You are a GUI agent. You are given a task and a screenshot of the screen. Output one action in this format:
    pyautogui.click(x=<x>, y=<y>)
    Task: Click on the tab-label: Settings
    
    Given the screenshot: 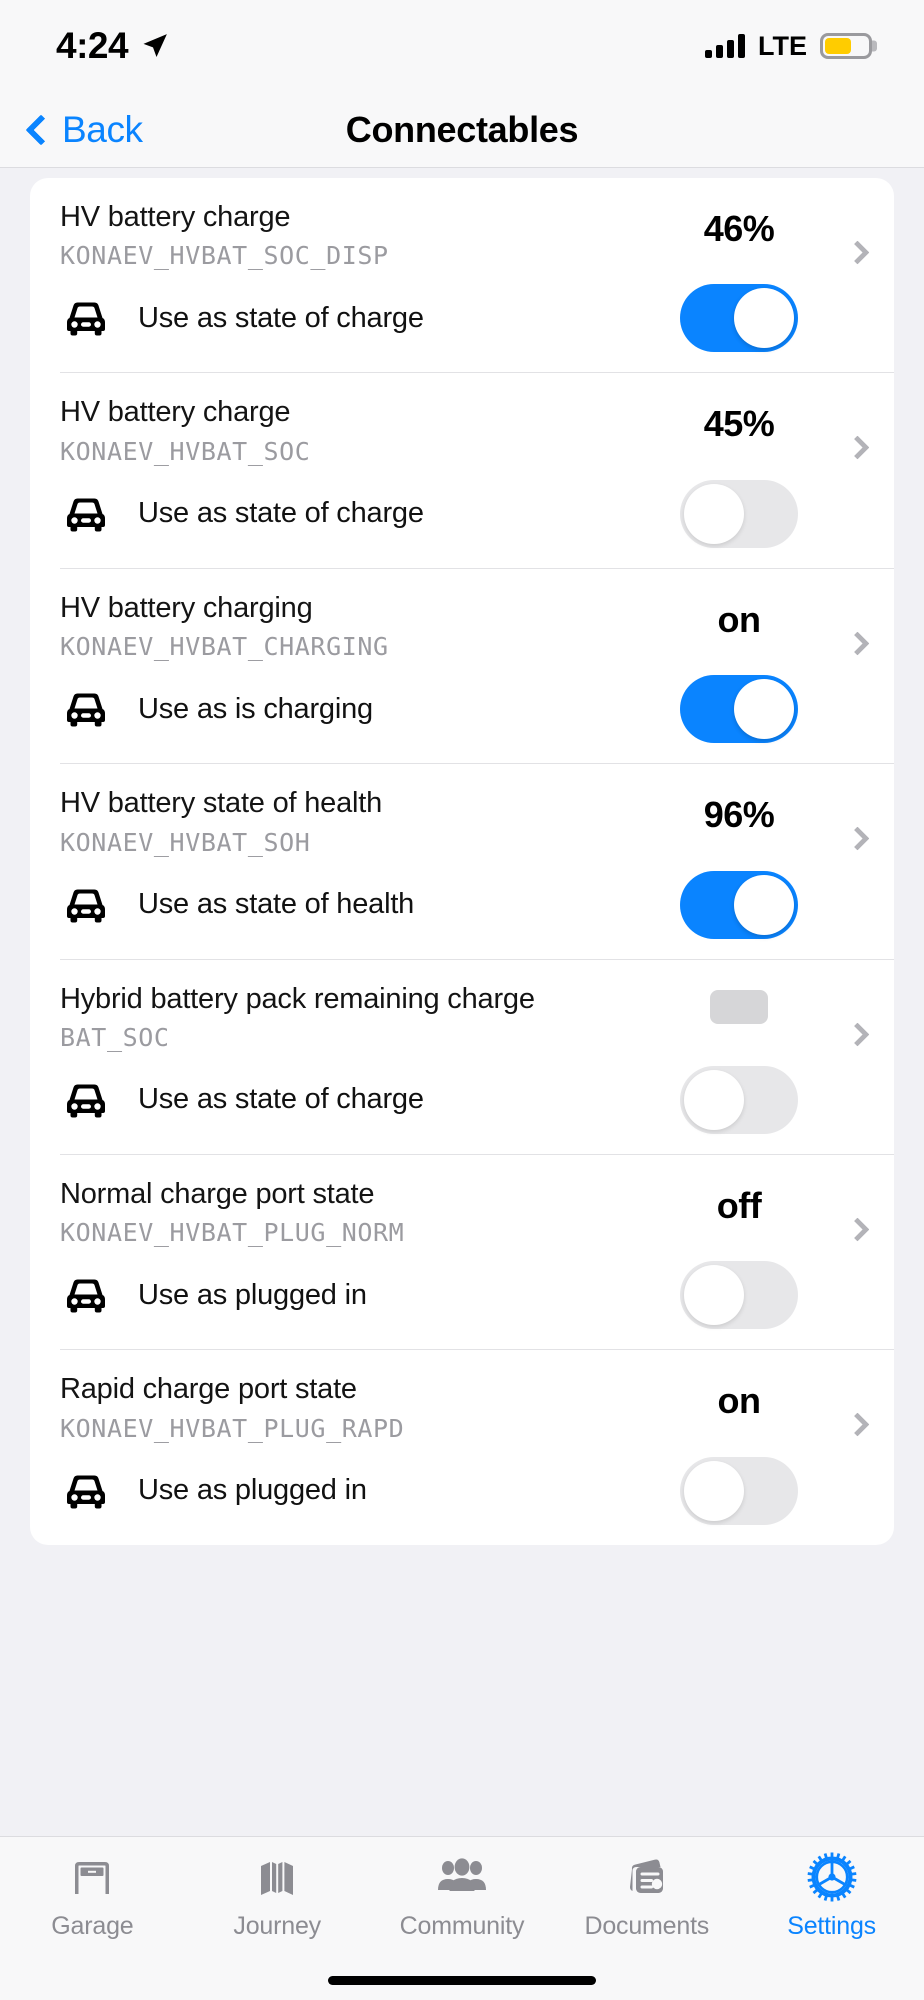 What is the action you would take?
    pyautogui.click(x=831, y=1926)
    